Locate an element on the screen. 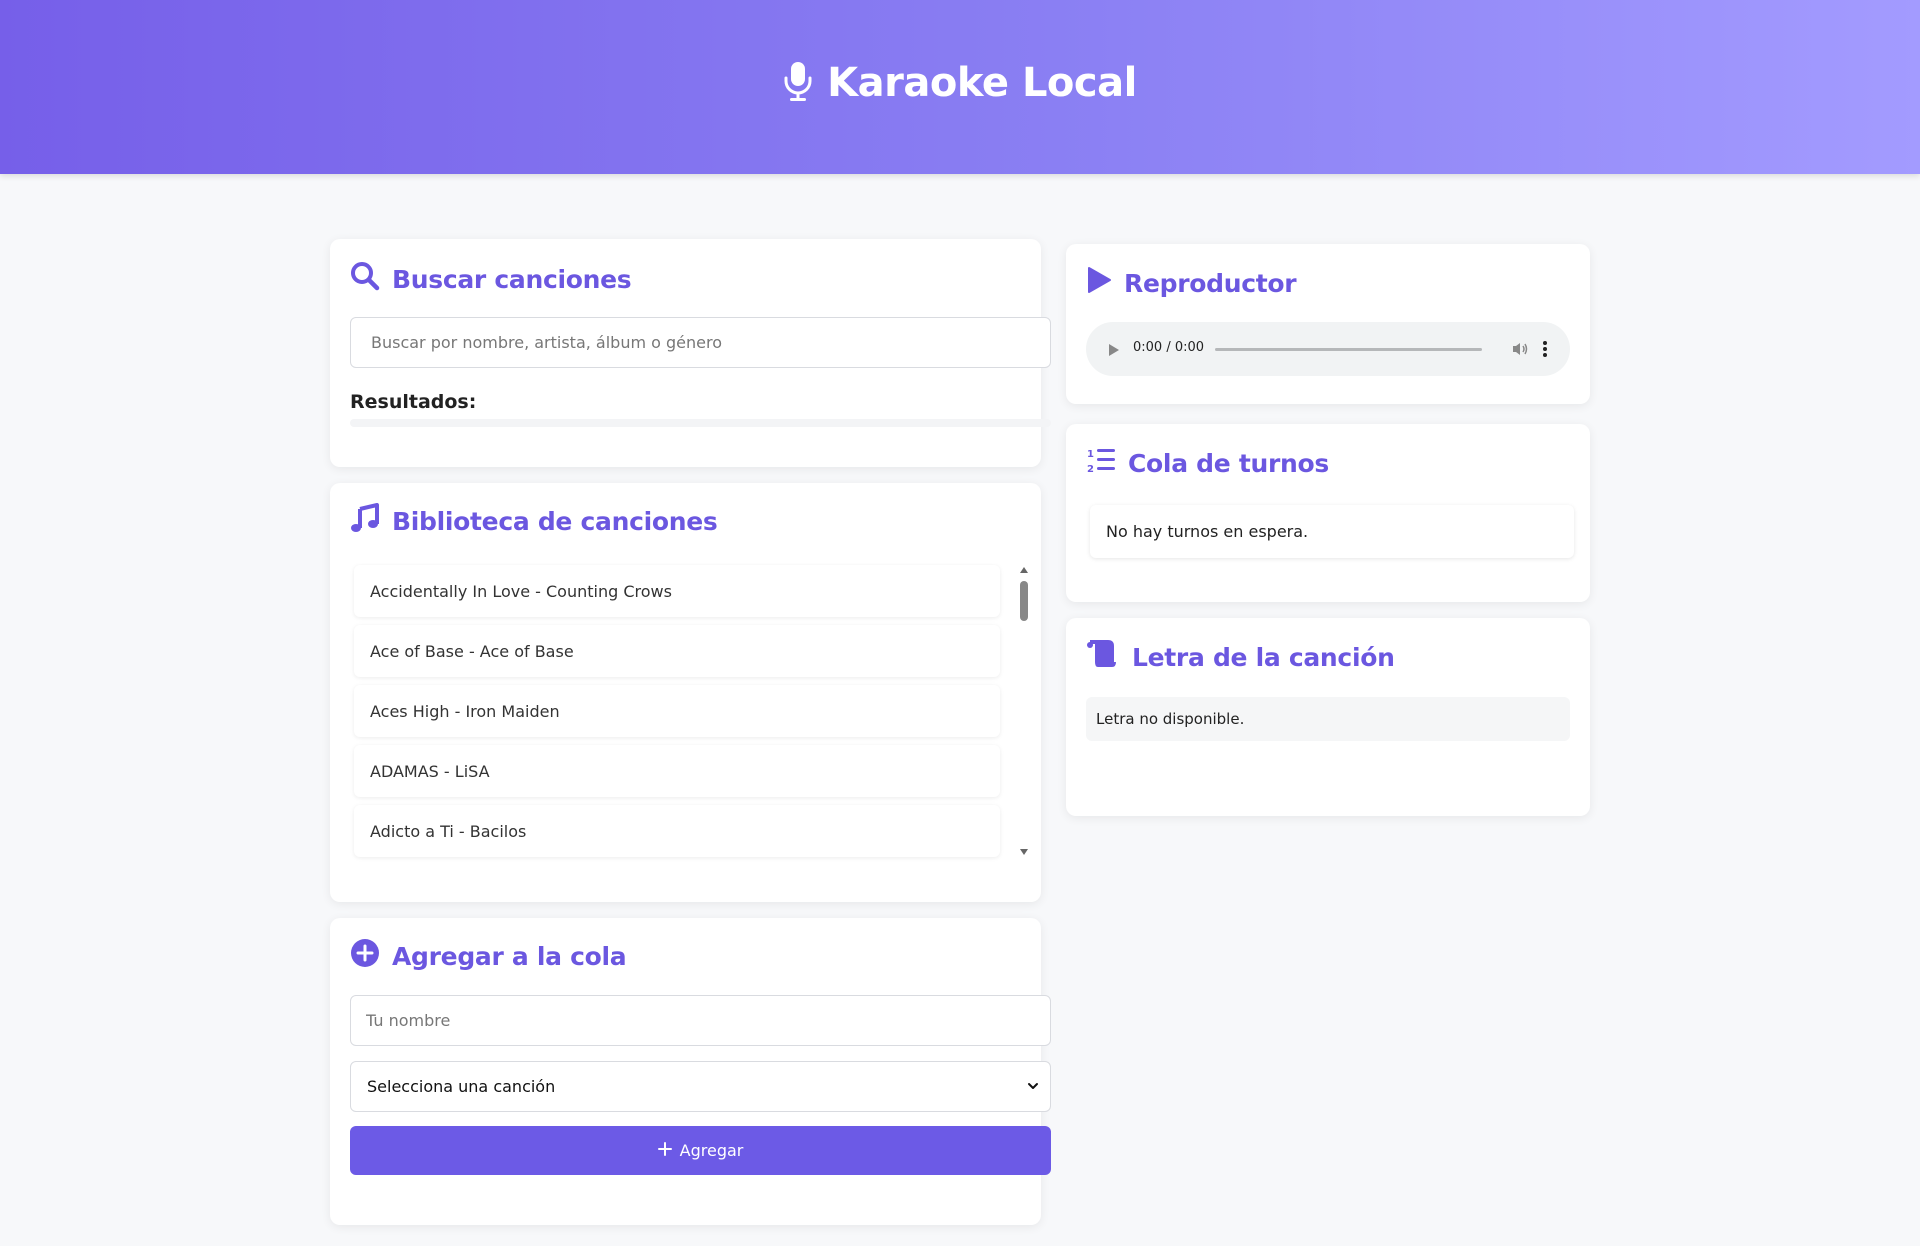 The image size is (1920, 1246). queue-card-header: 1 2 Cola de turnos is located at coordinates (1207, 463).